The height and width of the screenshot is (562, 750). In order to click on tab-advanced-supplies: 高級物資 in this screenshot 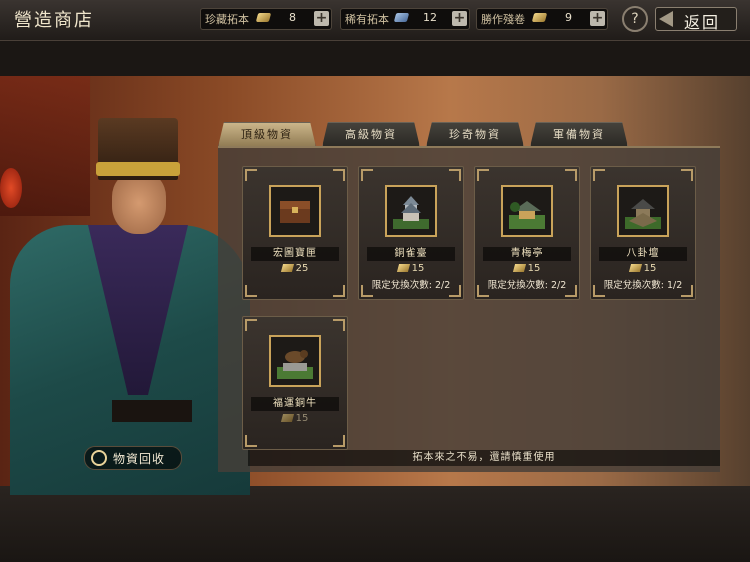, I will do `click(371, 134)`.